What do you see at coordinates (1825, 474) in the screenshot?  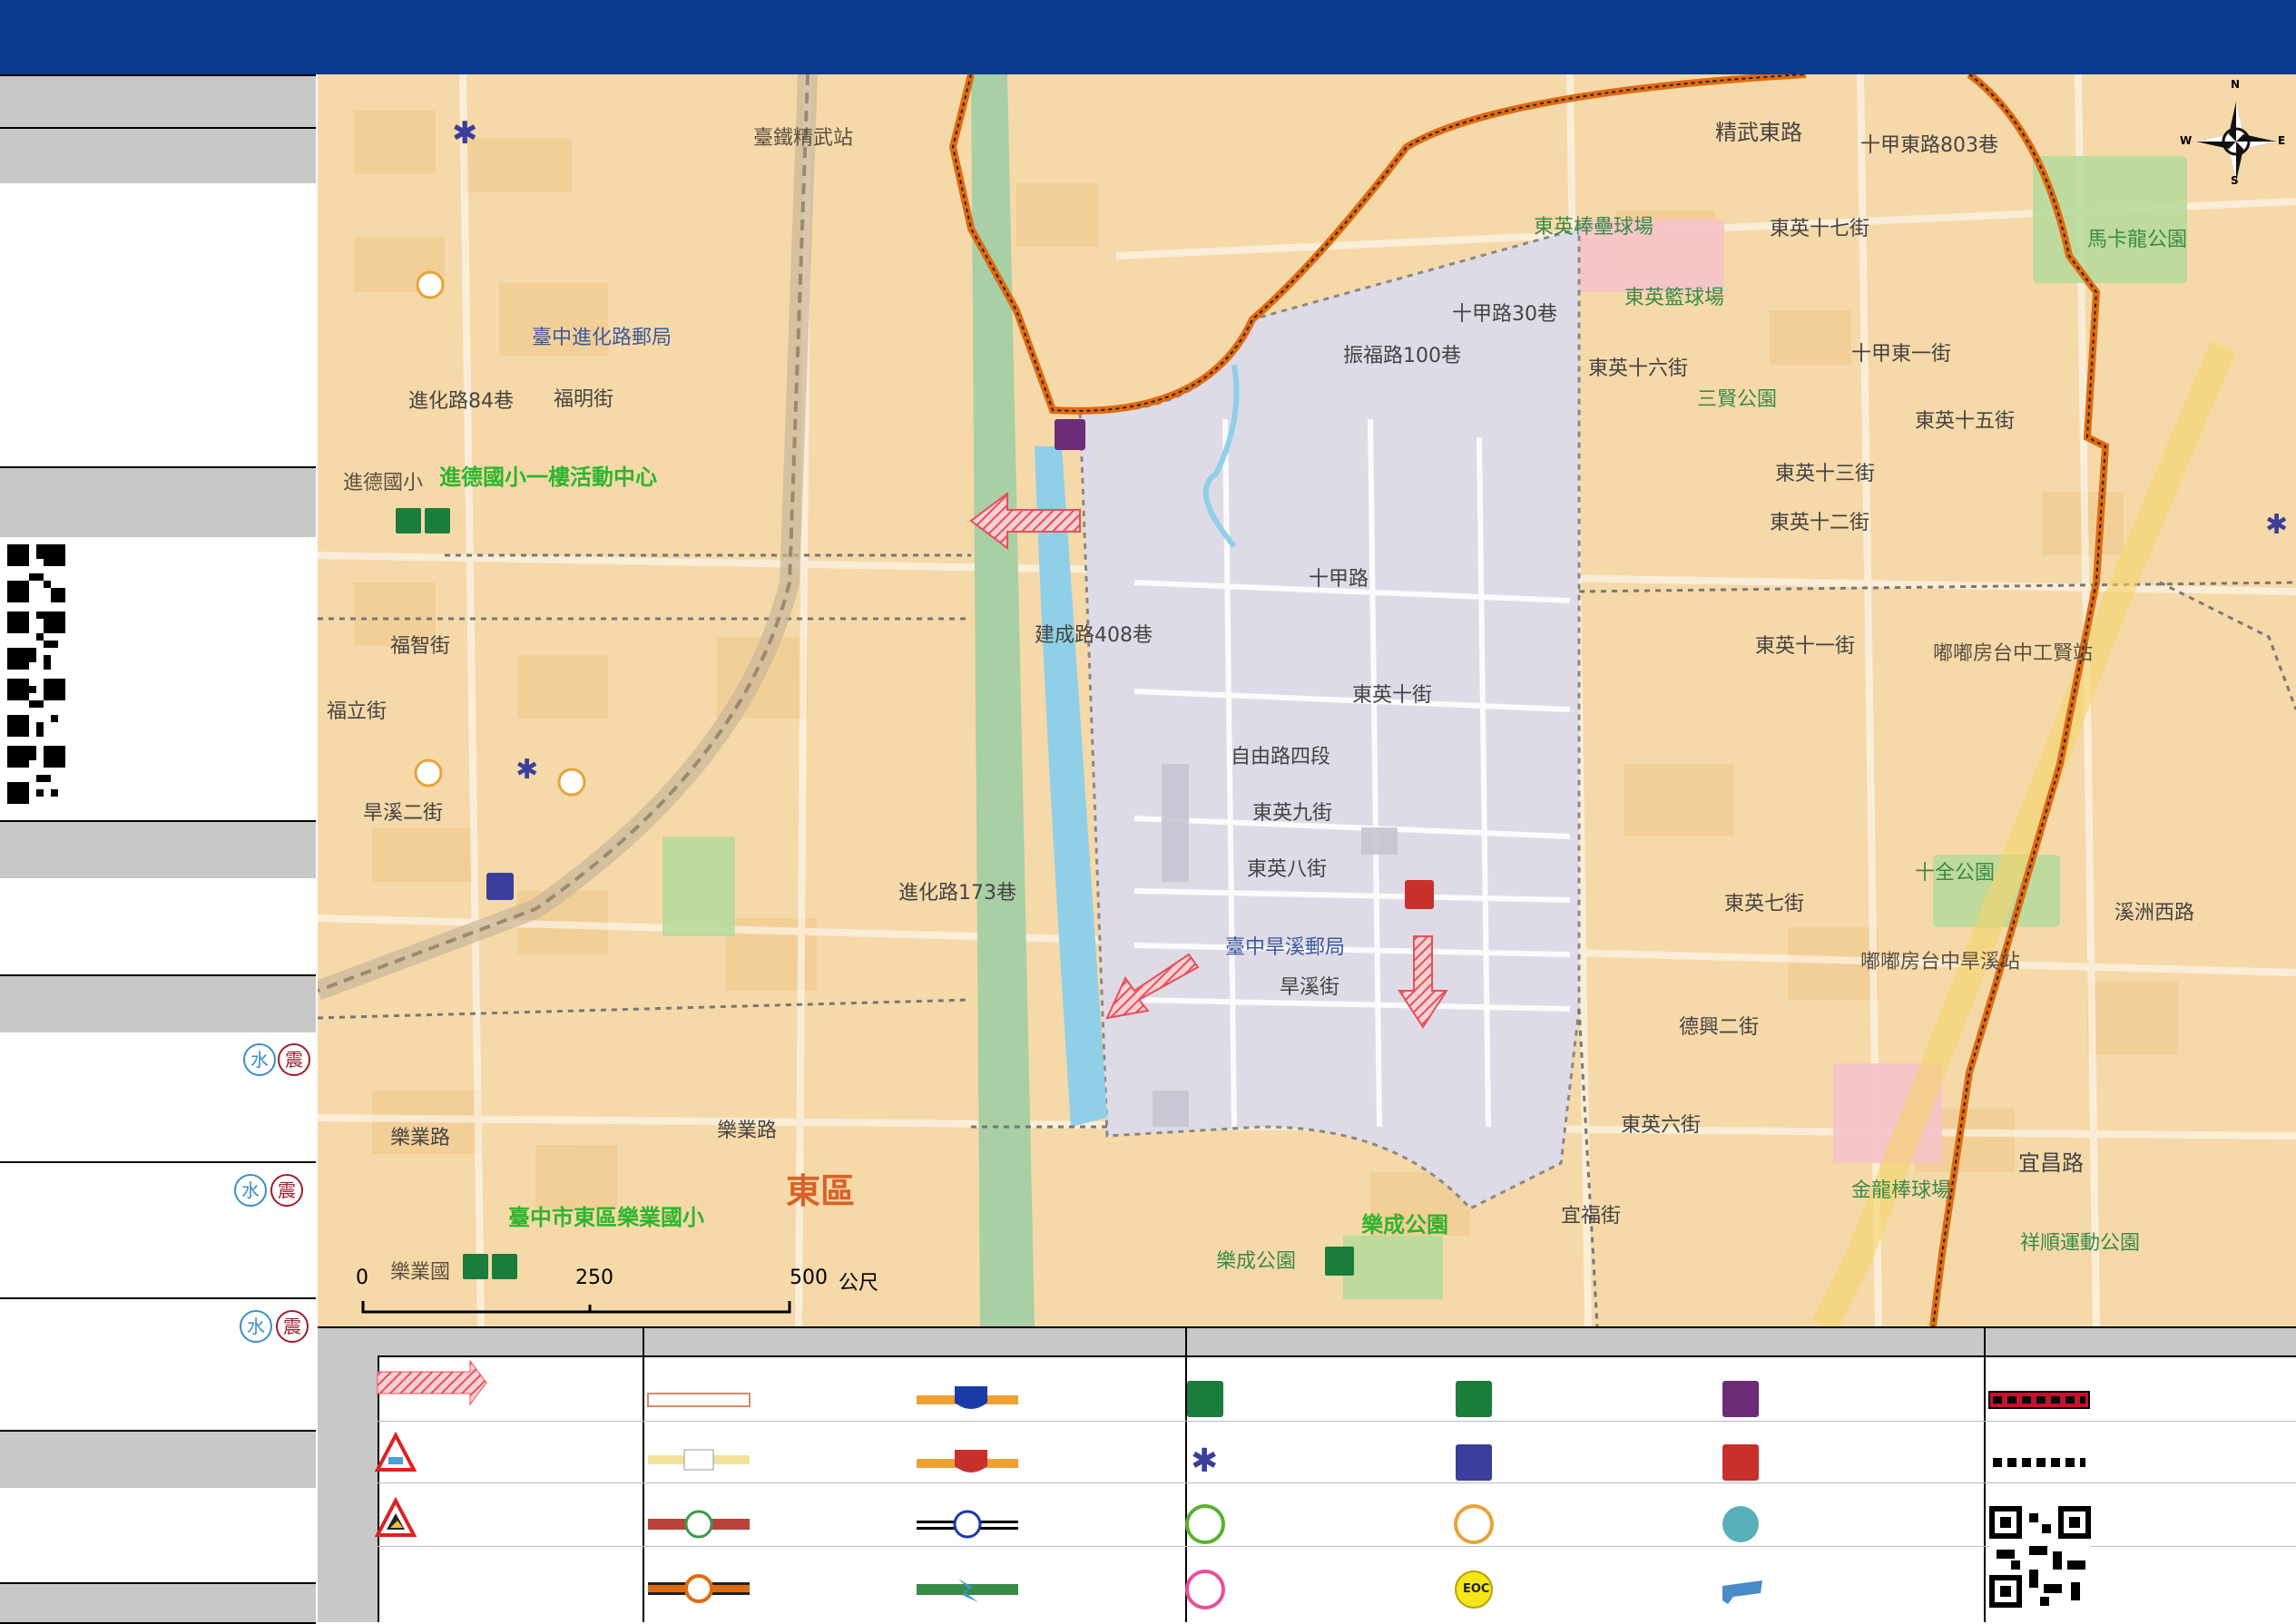 I see `road-label: 東英十三街` at bounding box center [1825, 474].